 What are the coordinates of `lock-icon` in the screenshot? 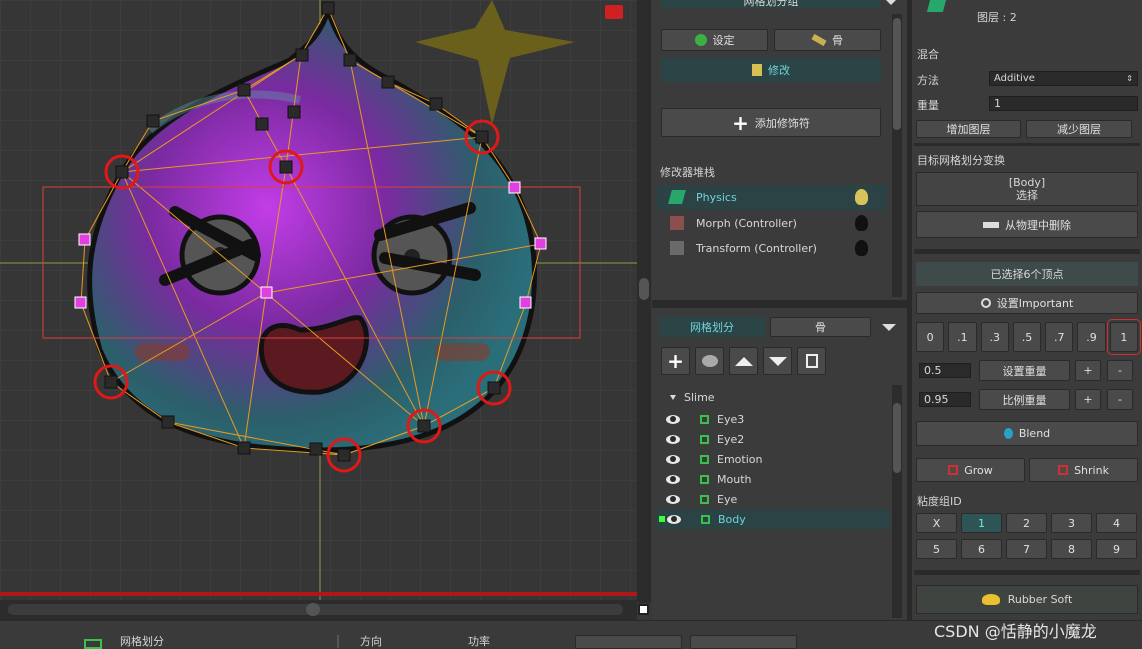 It's located at (614, 12).